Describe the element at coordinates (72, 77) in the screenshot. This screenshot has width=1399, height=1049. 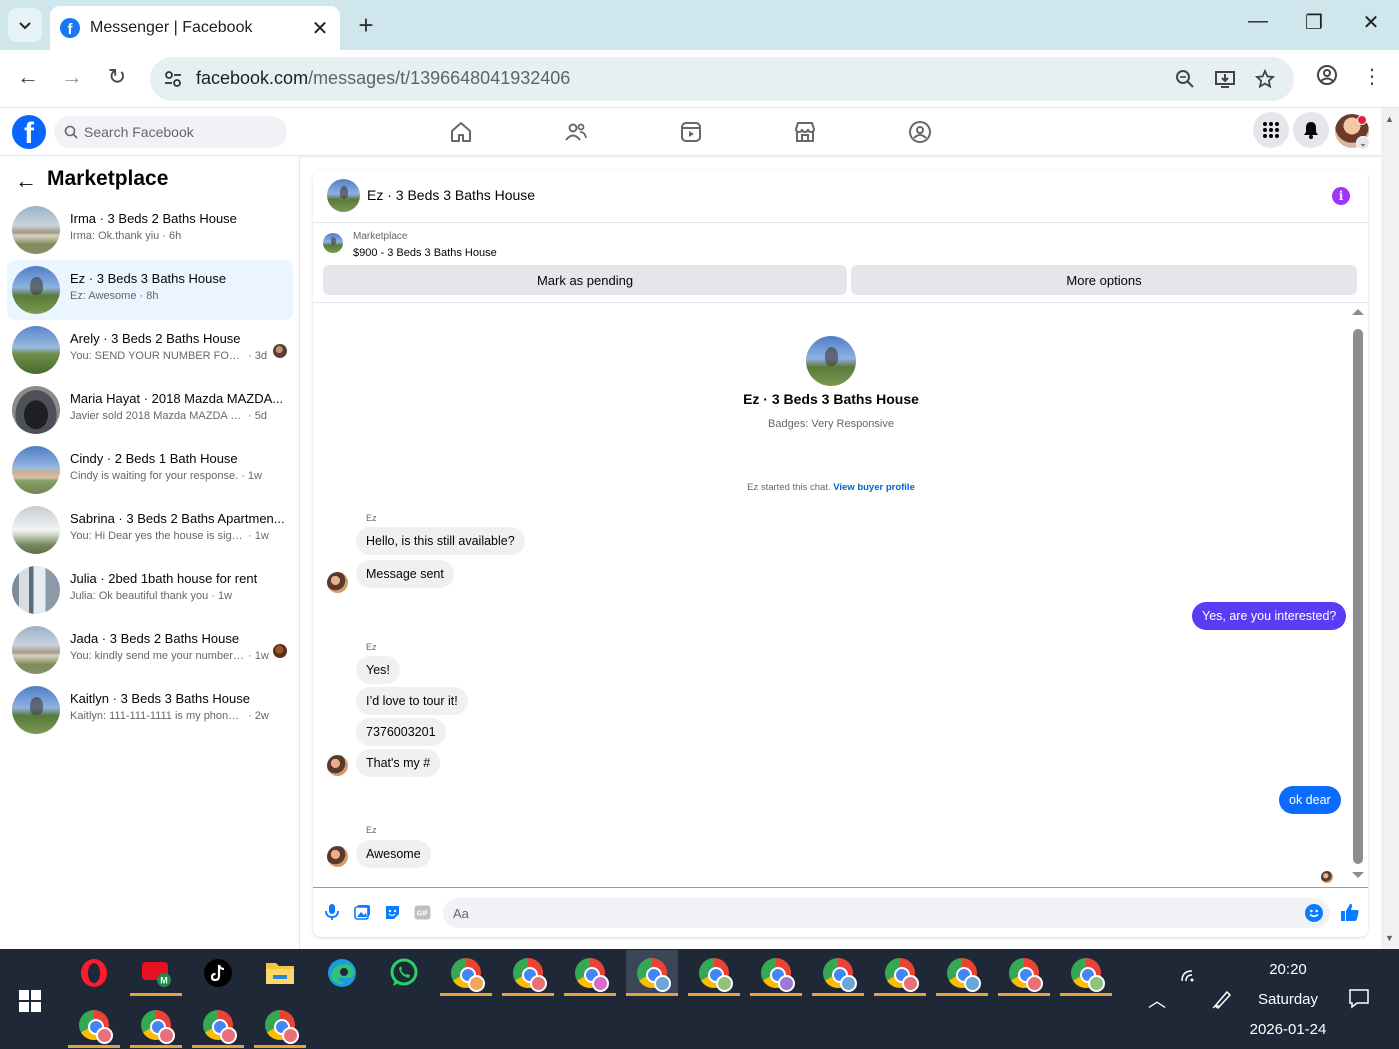
I see `forward-button: →` at that location.